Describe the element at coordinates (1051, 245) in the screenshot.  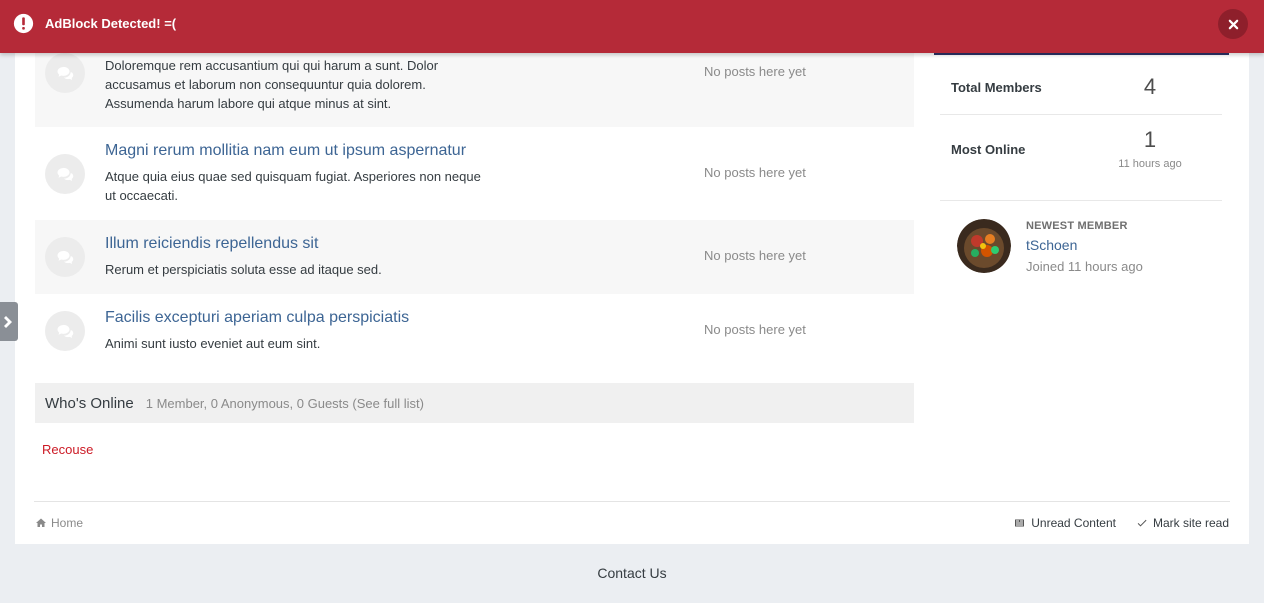
I see `newest-member-name-link: tSchoen` at that location.